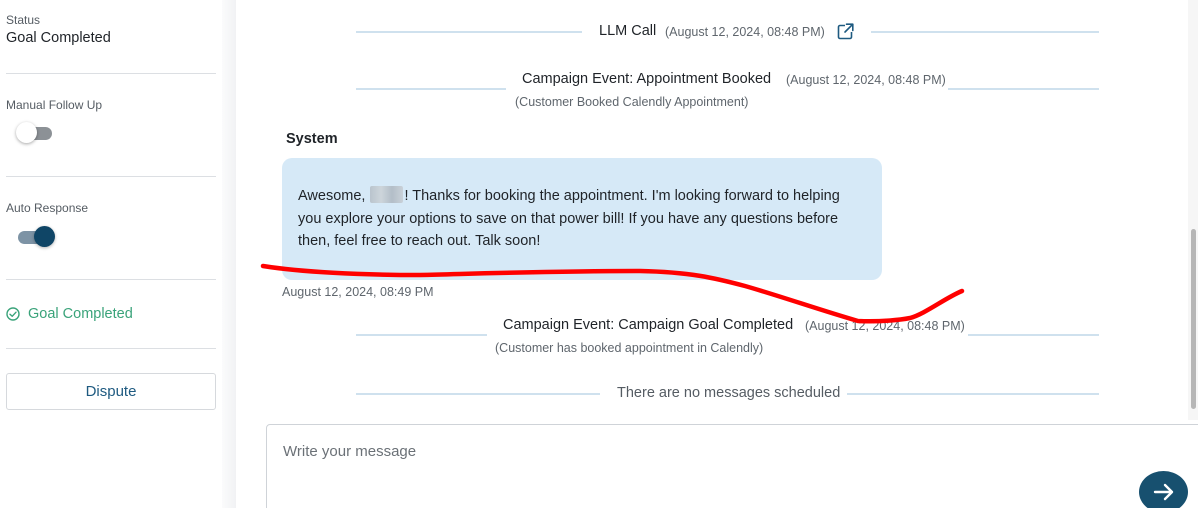 The image size is (1198, 508). I want to click on panel-separator, so click(229, 254).